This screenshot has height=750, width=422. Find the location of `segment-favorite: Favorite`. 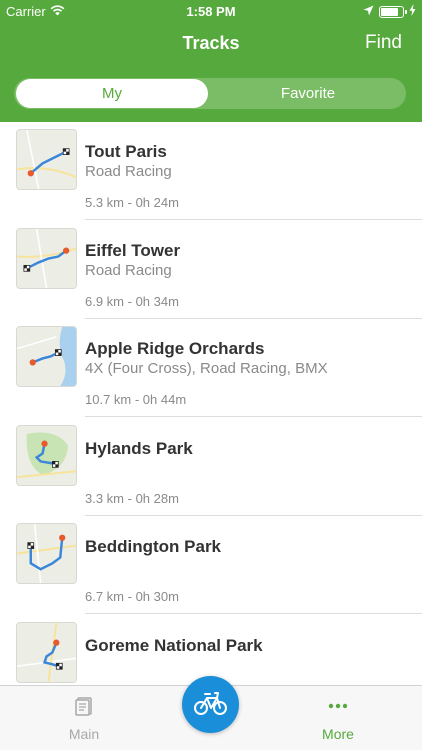

segment-favorite: Favorite is located at coordinates (308, 93).